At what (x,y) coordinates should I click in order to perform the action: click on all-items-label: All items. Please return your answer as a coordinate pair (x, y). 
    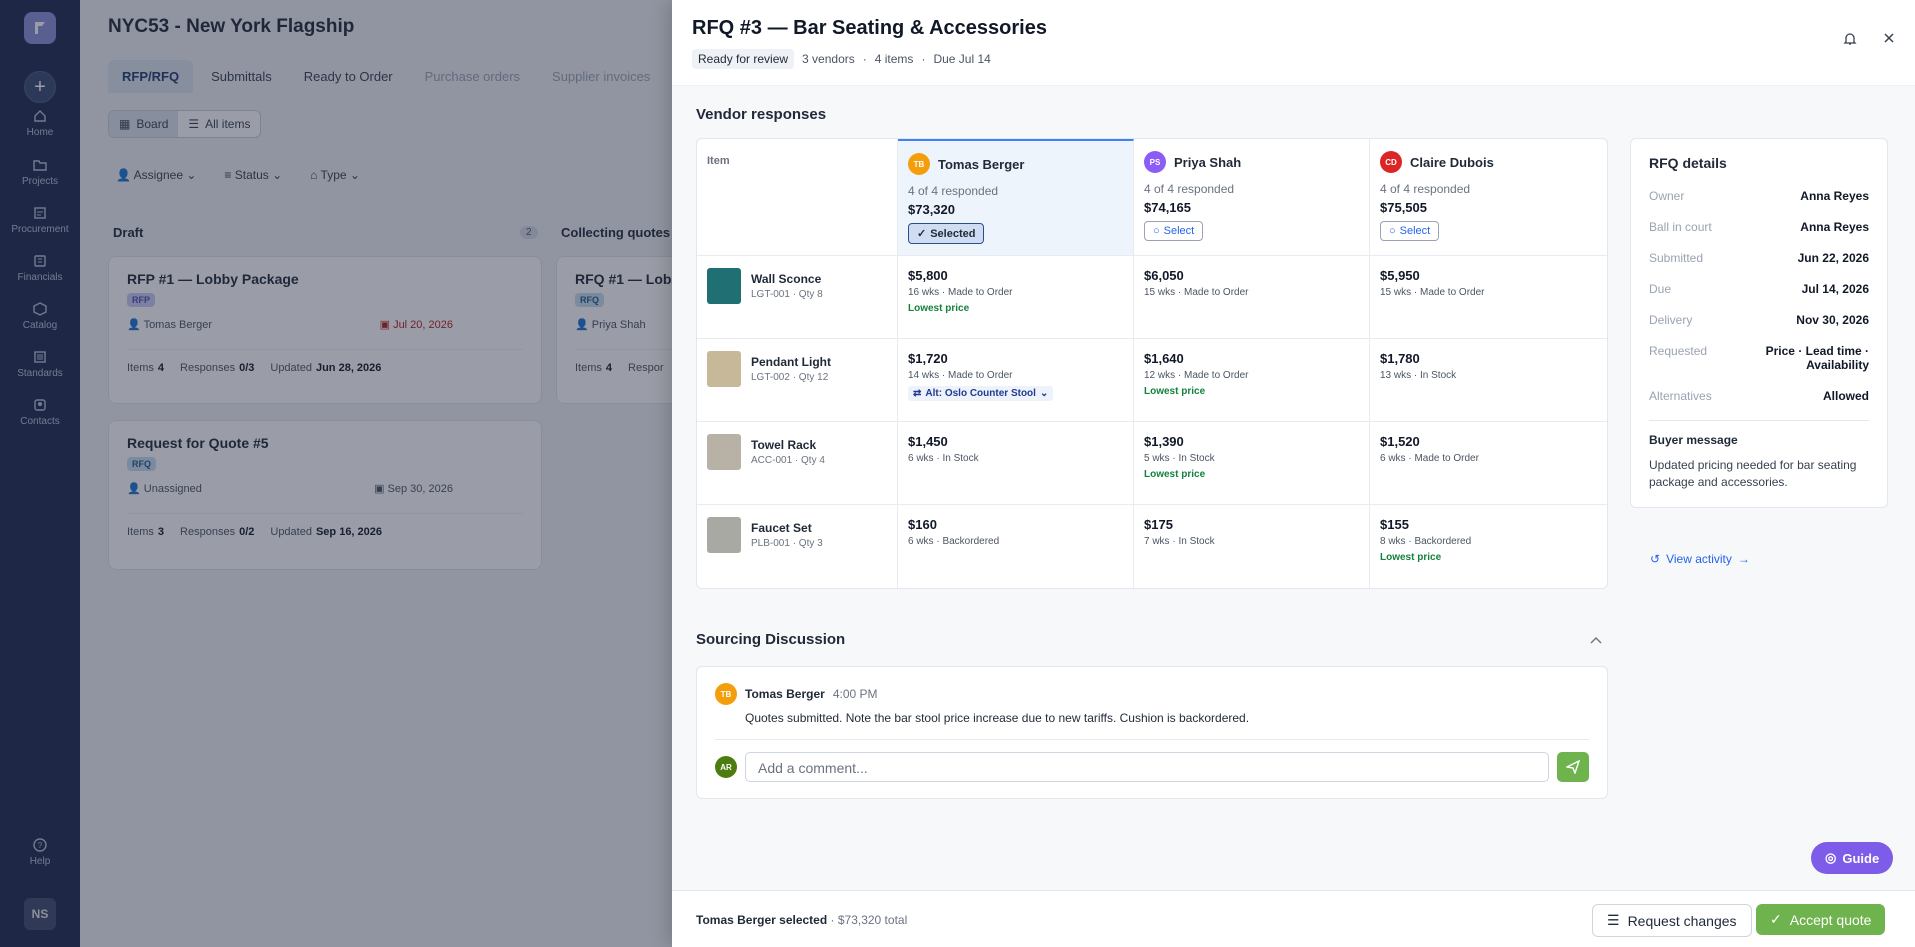
    Looking at the image, I should click on (228, 124).